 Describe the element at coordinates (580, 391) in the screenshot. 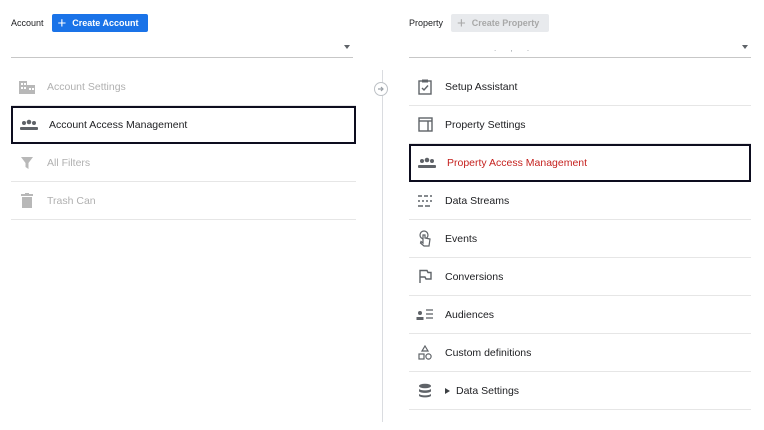

I see `data-settings-item: Data Settings` at that location.